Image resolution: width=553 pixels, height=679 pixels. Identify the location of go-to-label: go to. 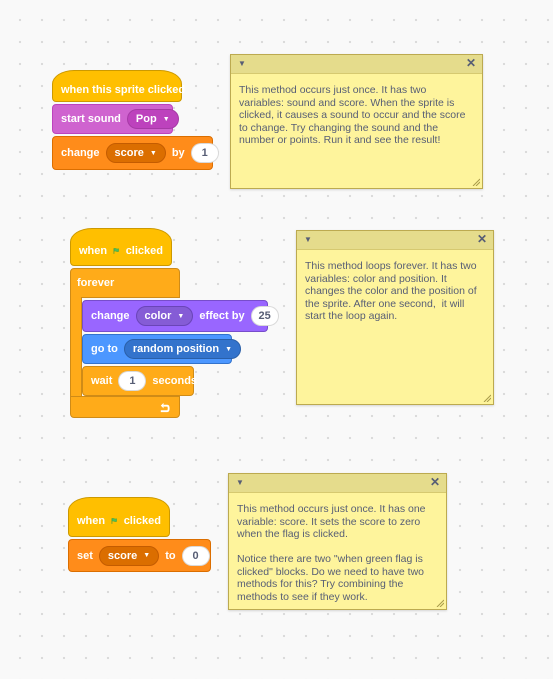
(104, 349).